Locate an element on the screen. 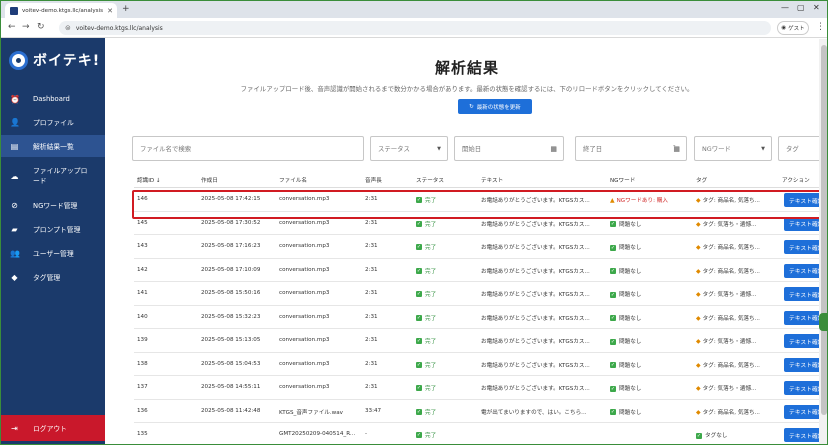 The height and width of the screenshot is (445, 828). profile-button: ◉ ゲスト is located at coordinates (793, 28).